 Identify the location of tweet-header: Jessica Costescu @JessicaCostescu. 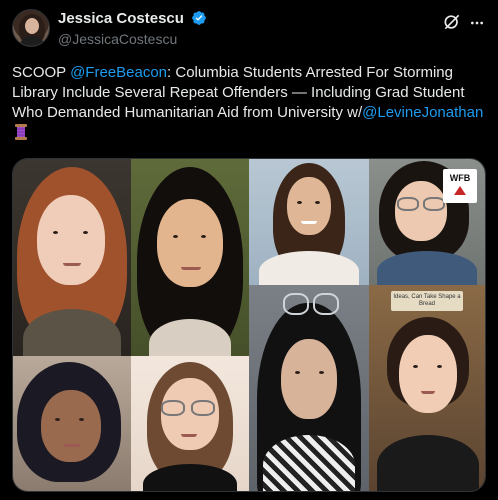
(249, 29).